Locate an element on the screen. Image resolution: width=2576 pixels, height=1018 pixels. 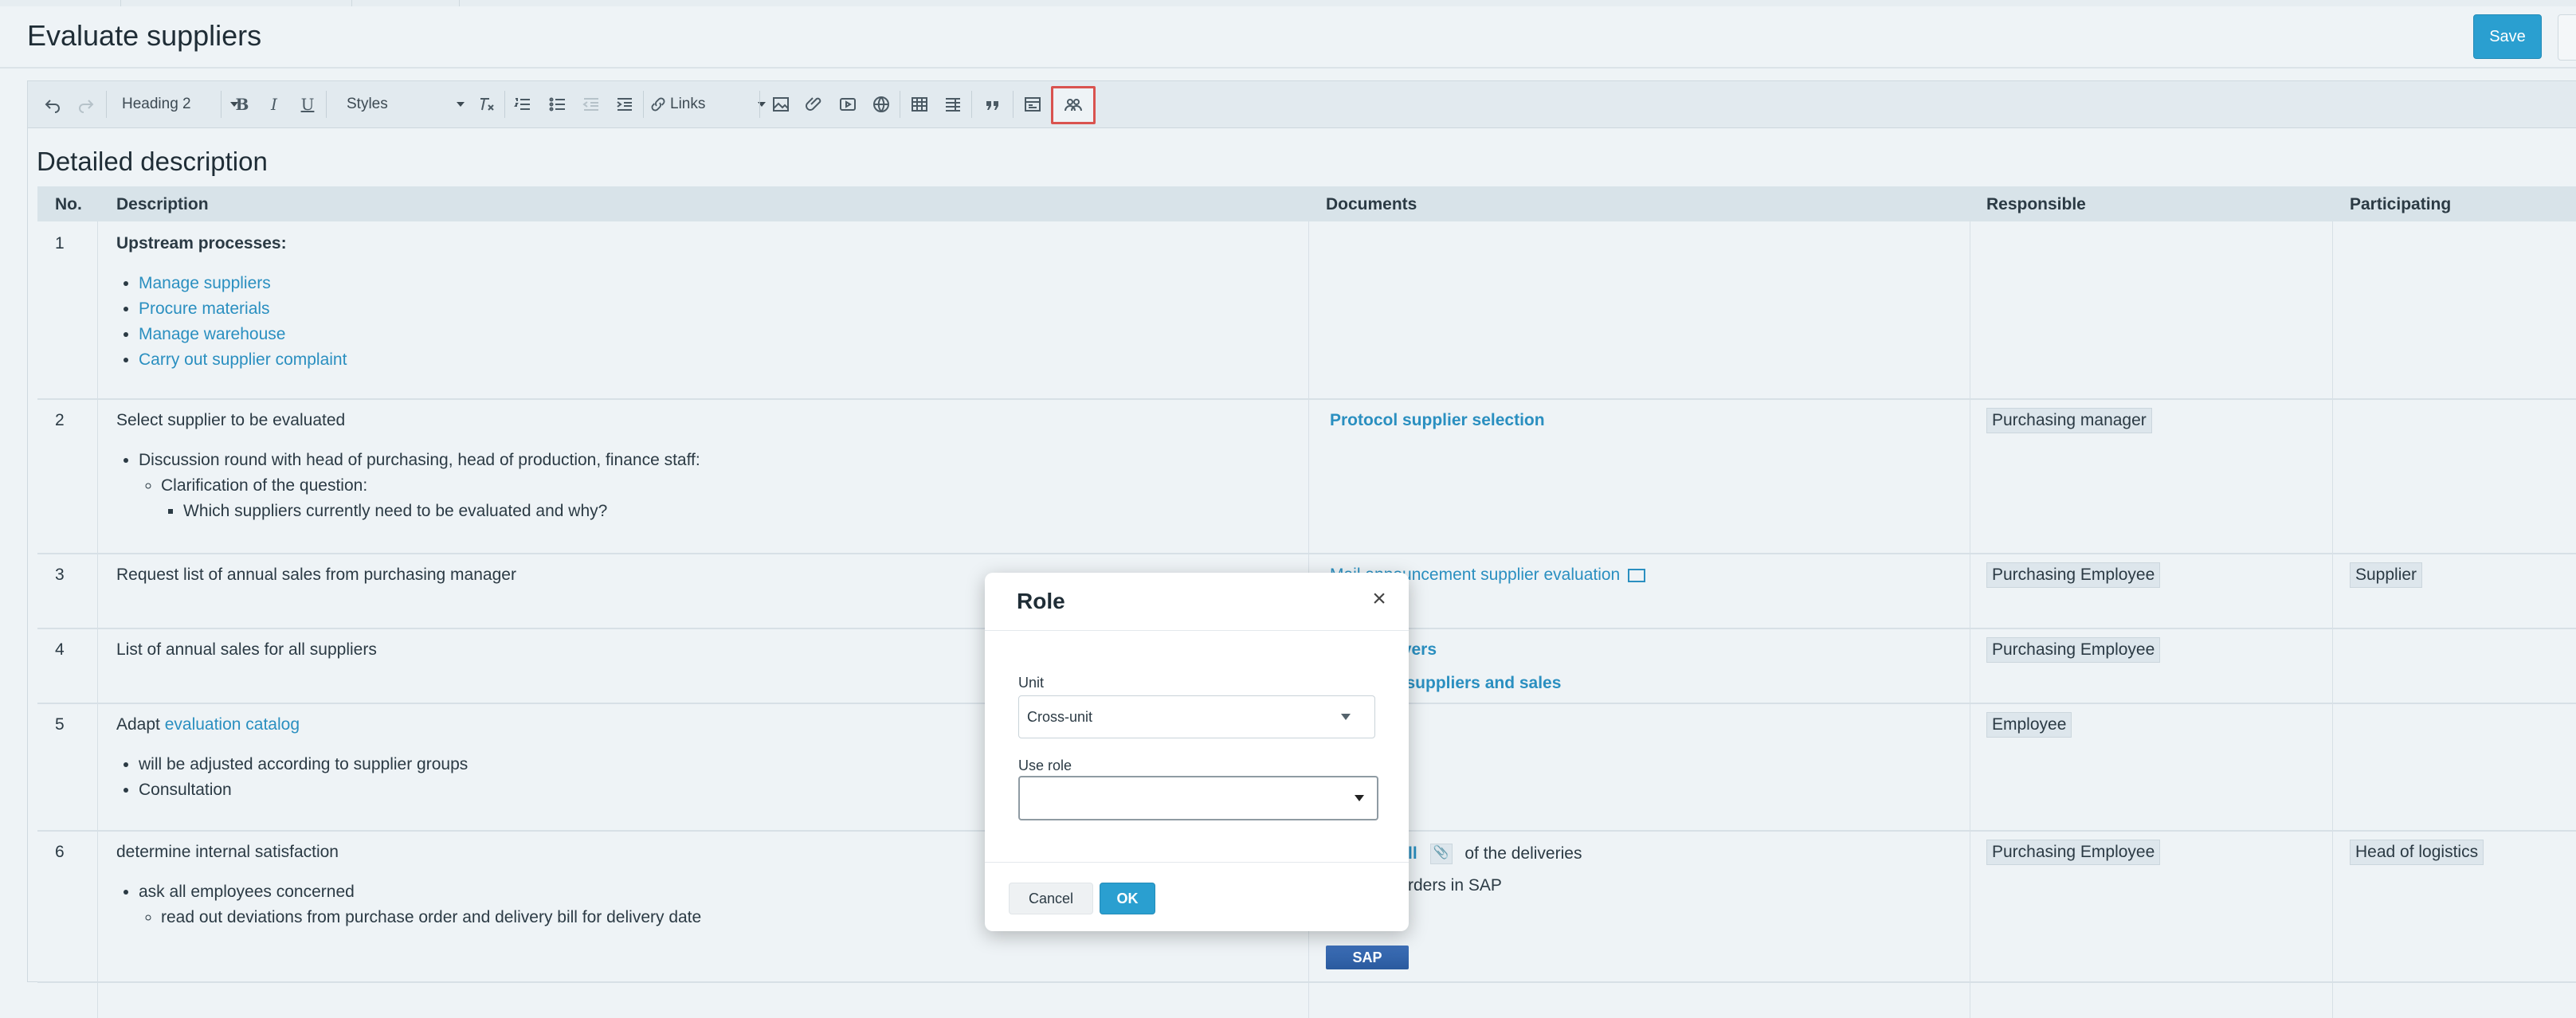
document-link: ll is located at coordinates (1412, 853).